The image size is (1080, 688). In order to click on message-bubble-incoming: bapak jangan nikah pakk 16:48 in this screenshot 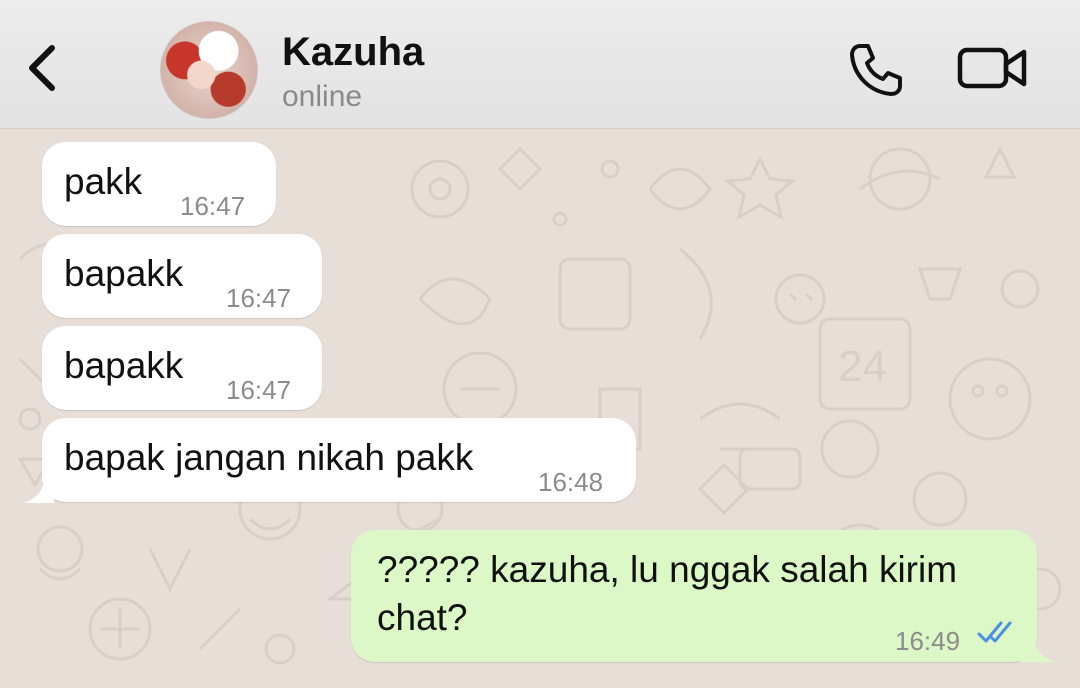, I will do `click(339, 460)`.